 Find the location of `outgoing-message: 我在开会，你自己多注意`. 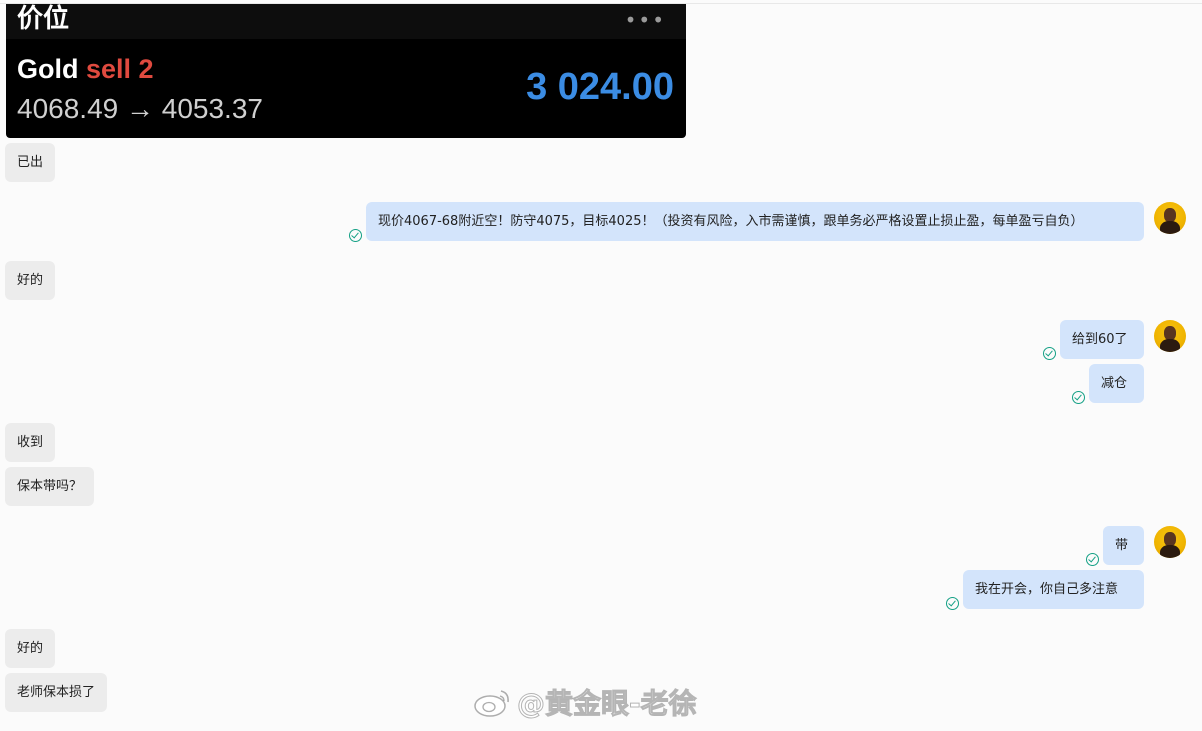

outgoing-message: 我在开会，你自己多注意 is located at coordinates (1053, 589).